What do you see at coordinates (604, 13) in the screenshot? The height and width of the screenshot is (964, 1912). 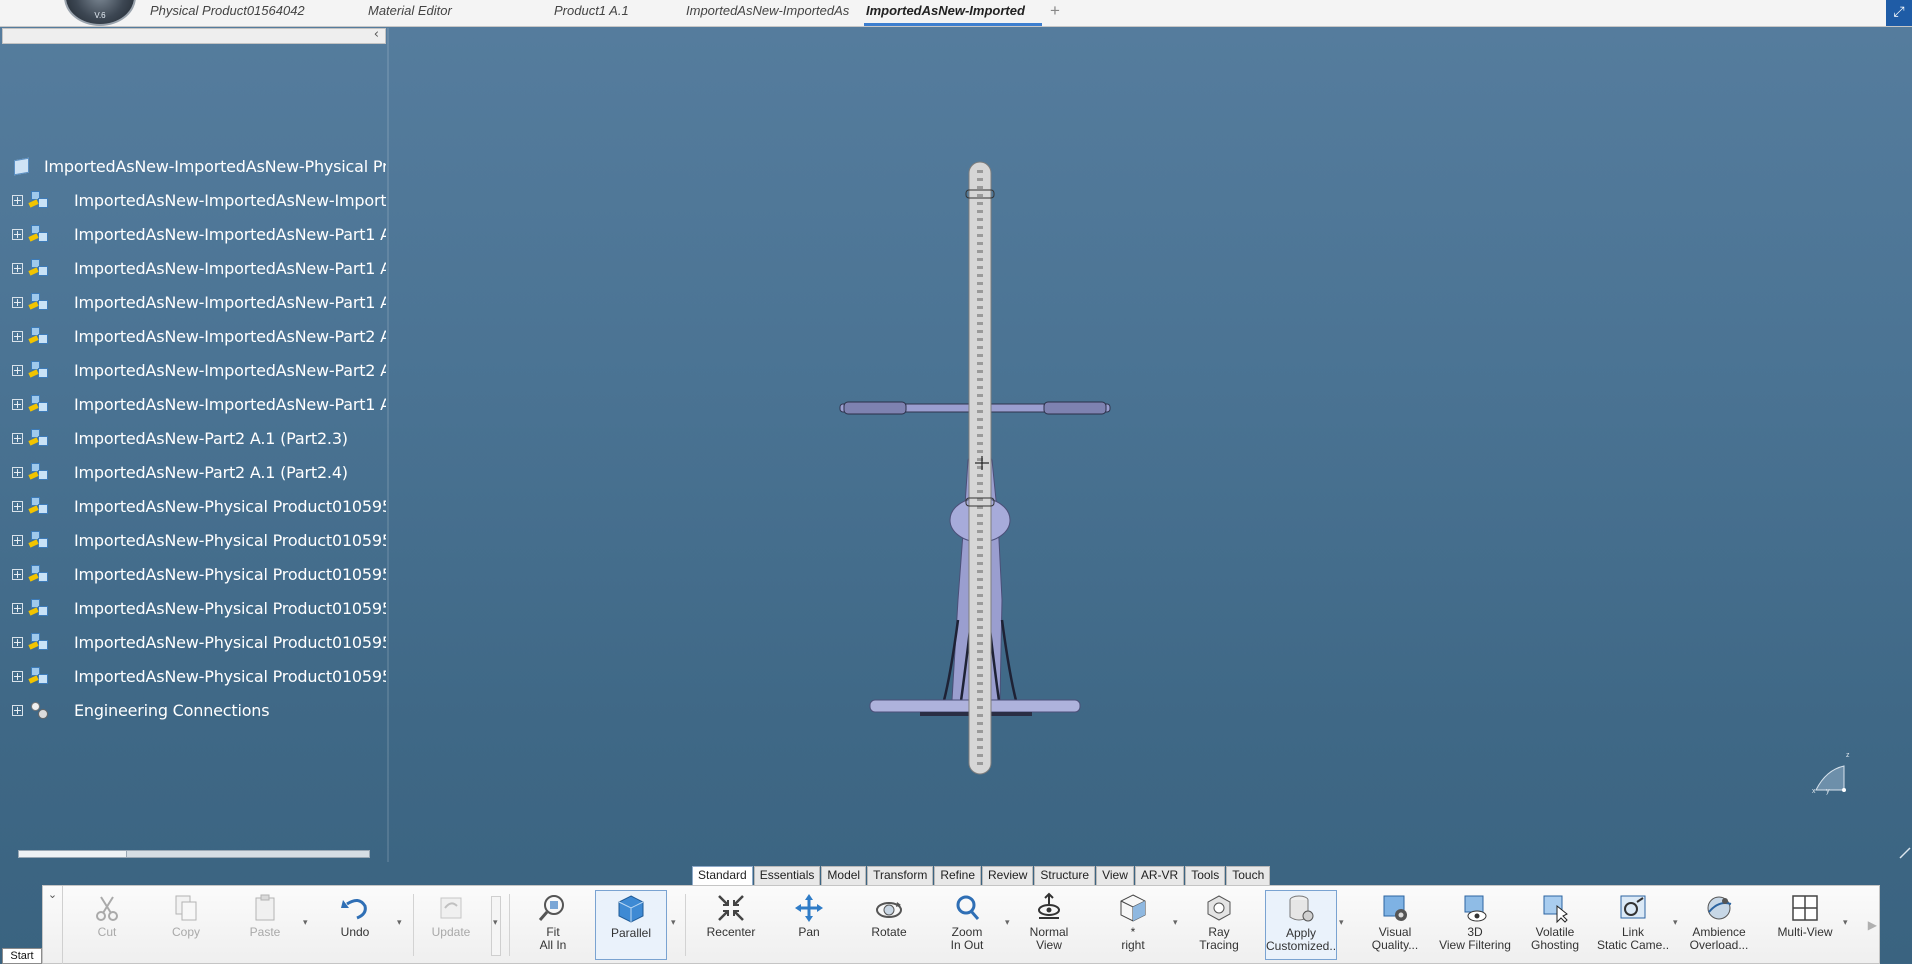 I see `tab-product1: Product1 A.1` at bounding box center [604, 13].